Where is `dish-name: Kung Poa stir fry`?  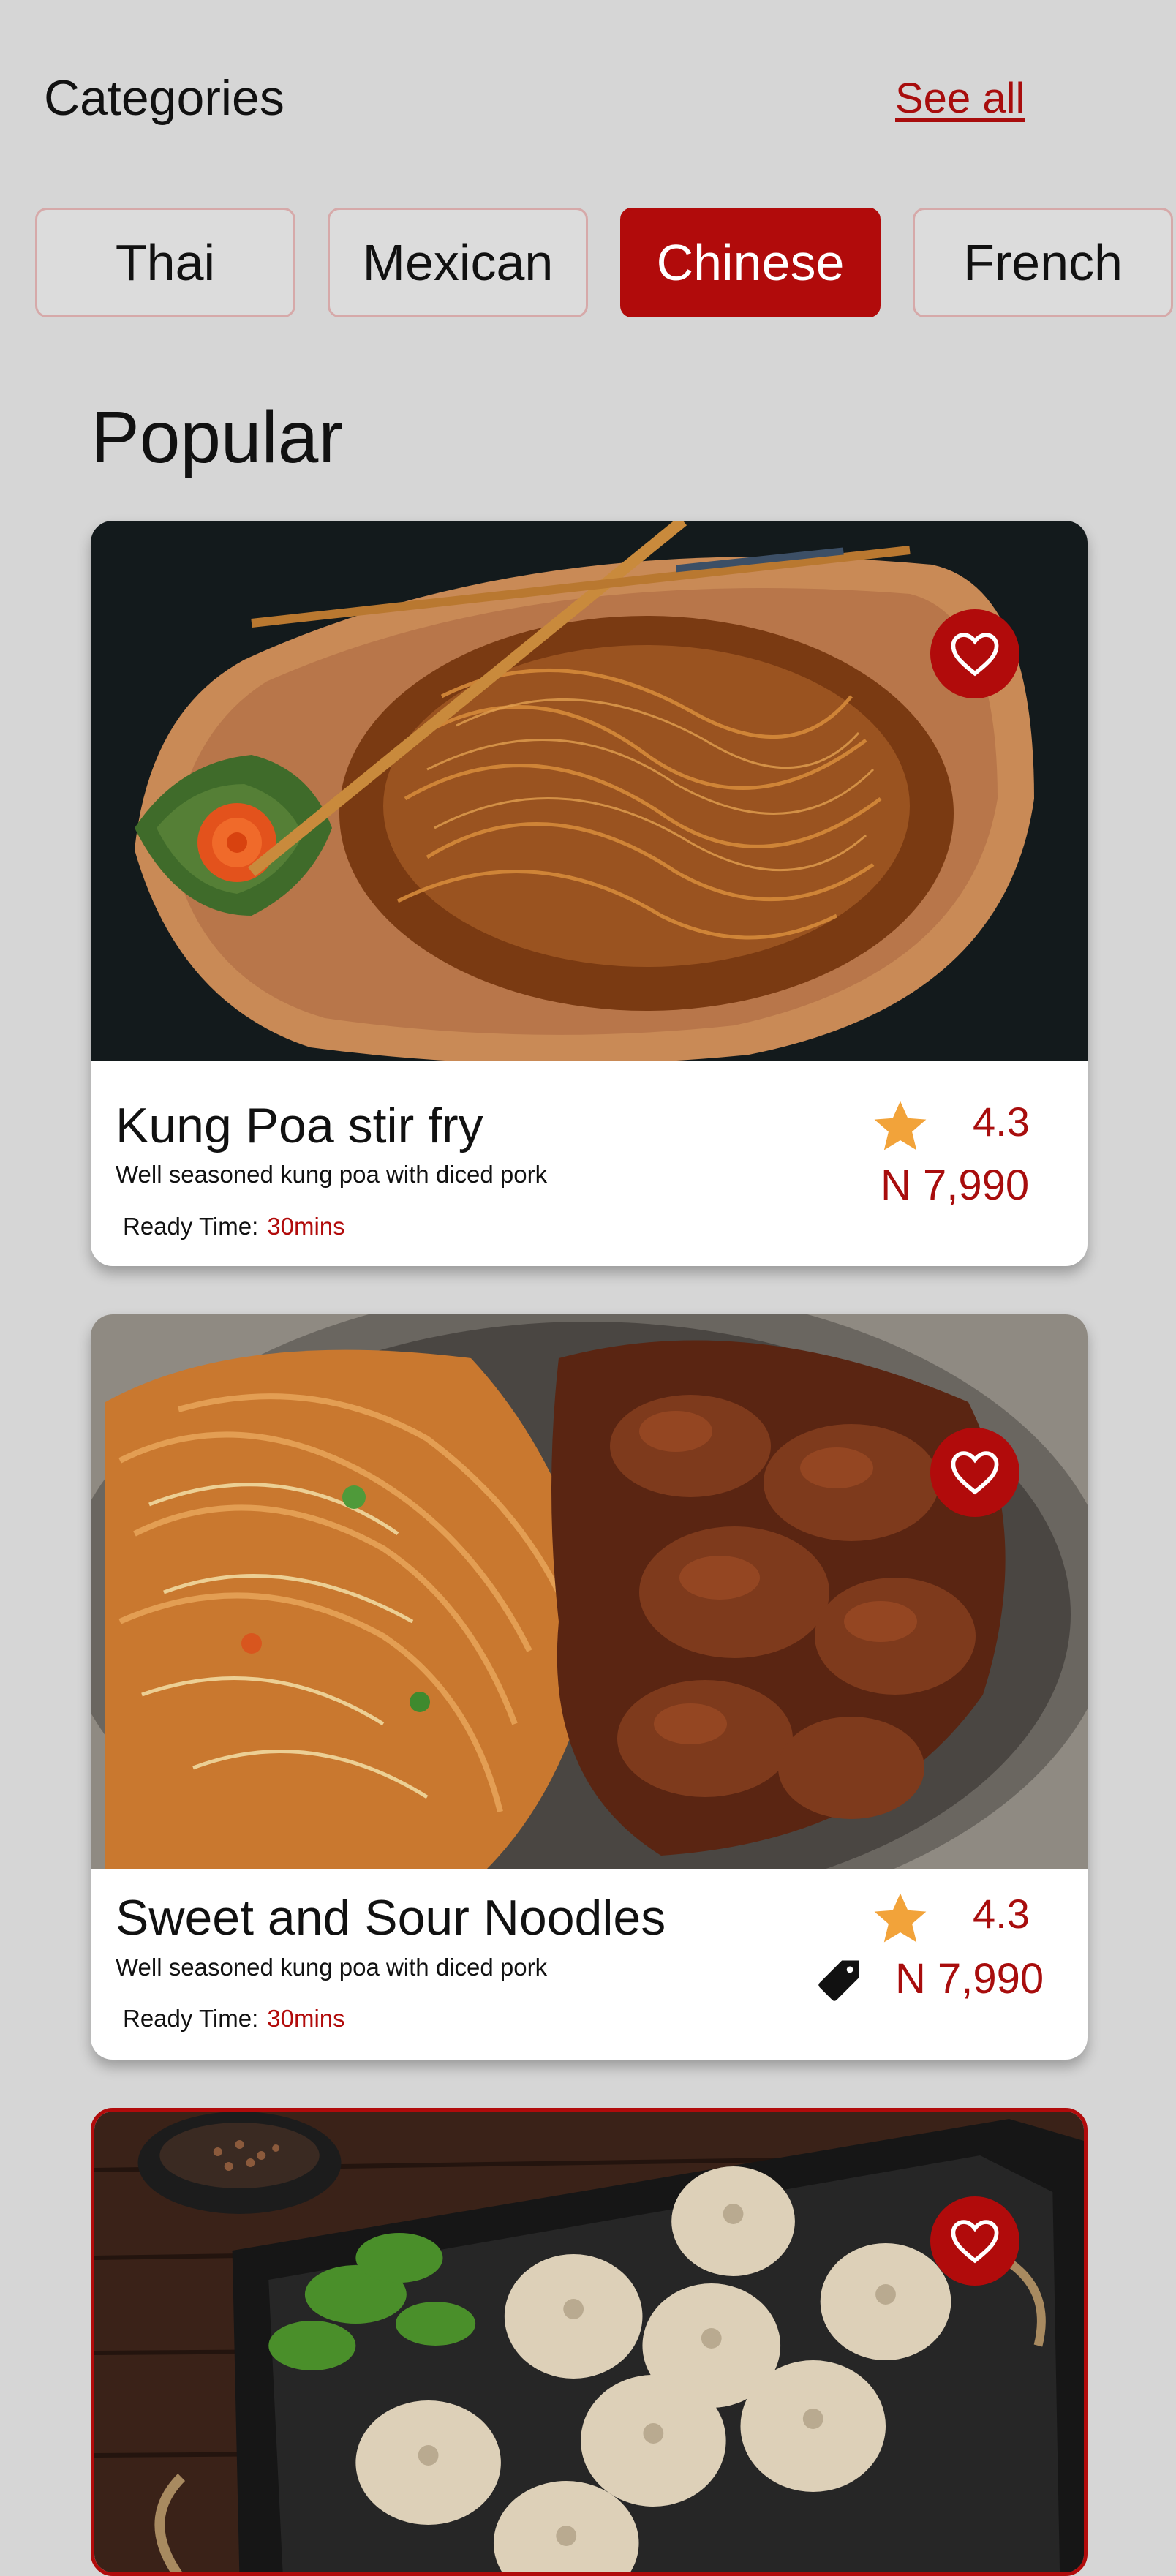
dish-name: Kung Poa stir fry is located at coordinates (299, 1125).